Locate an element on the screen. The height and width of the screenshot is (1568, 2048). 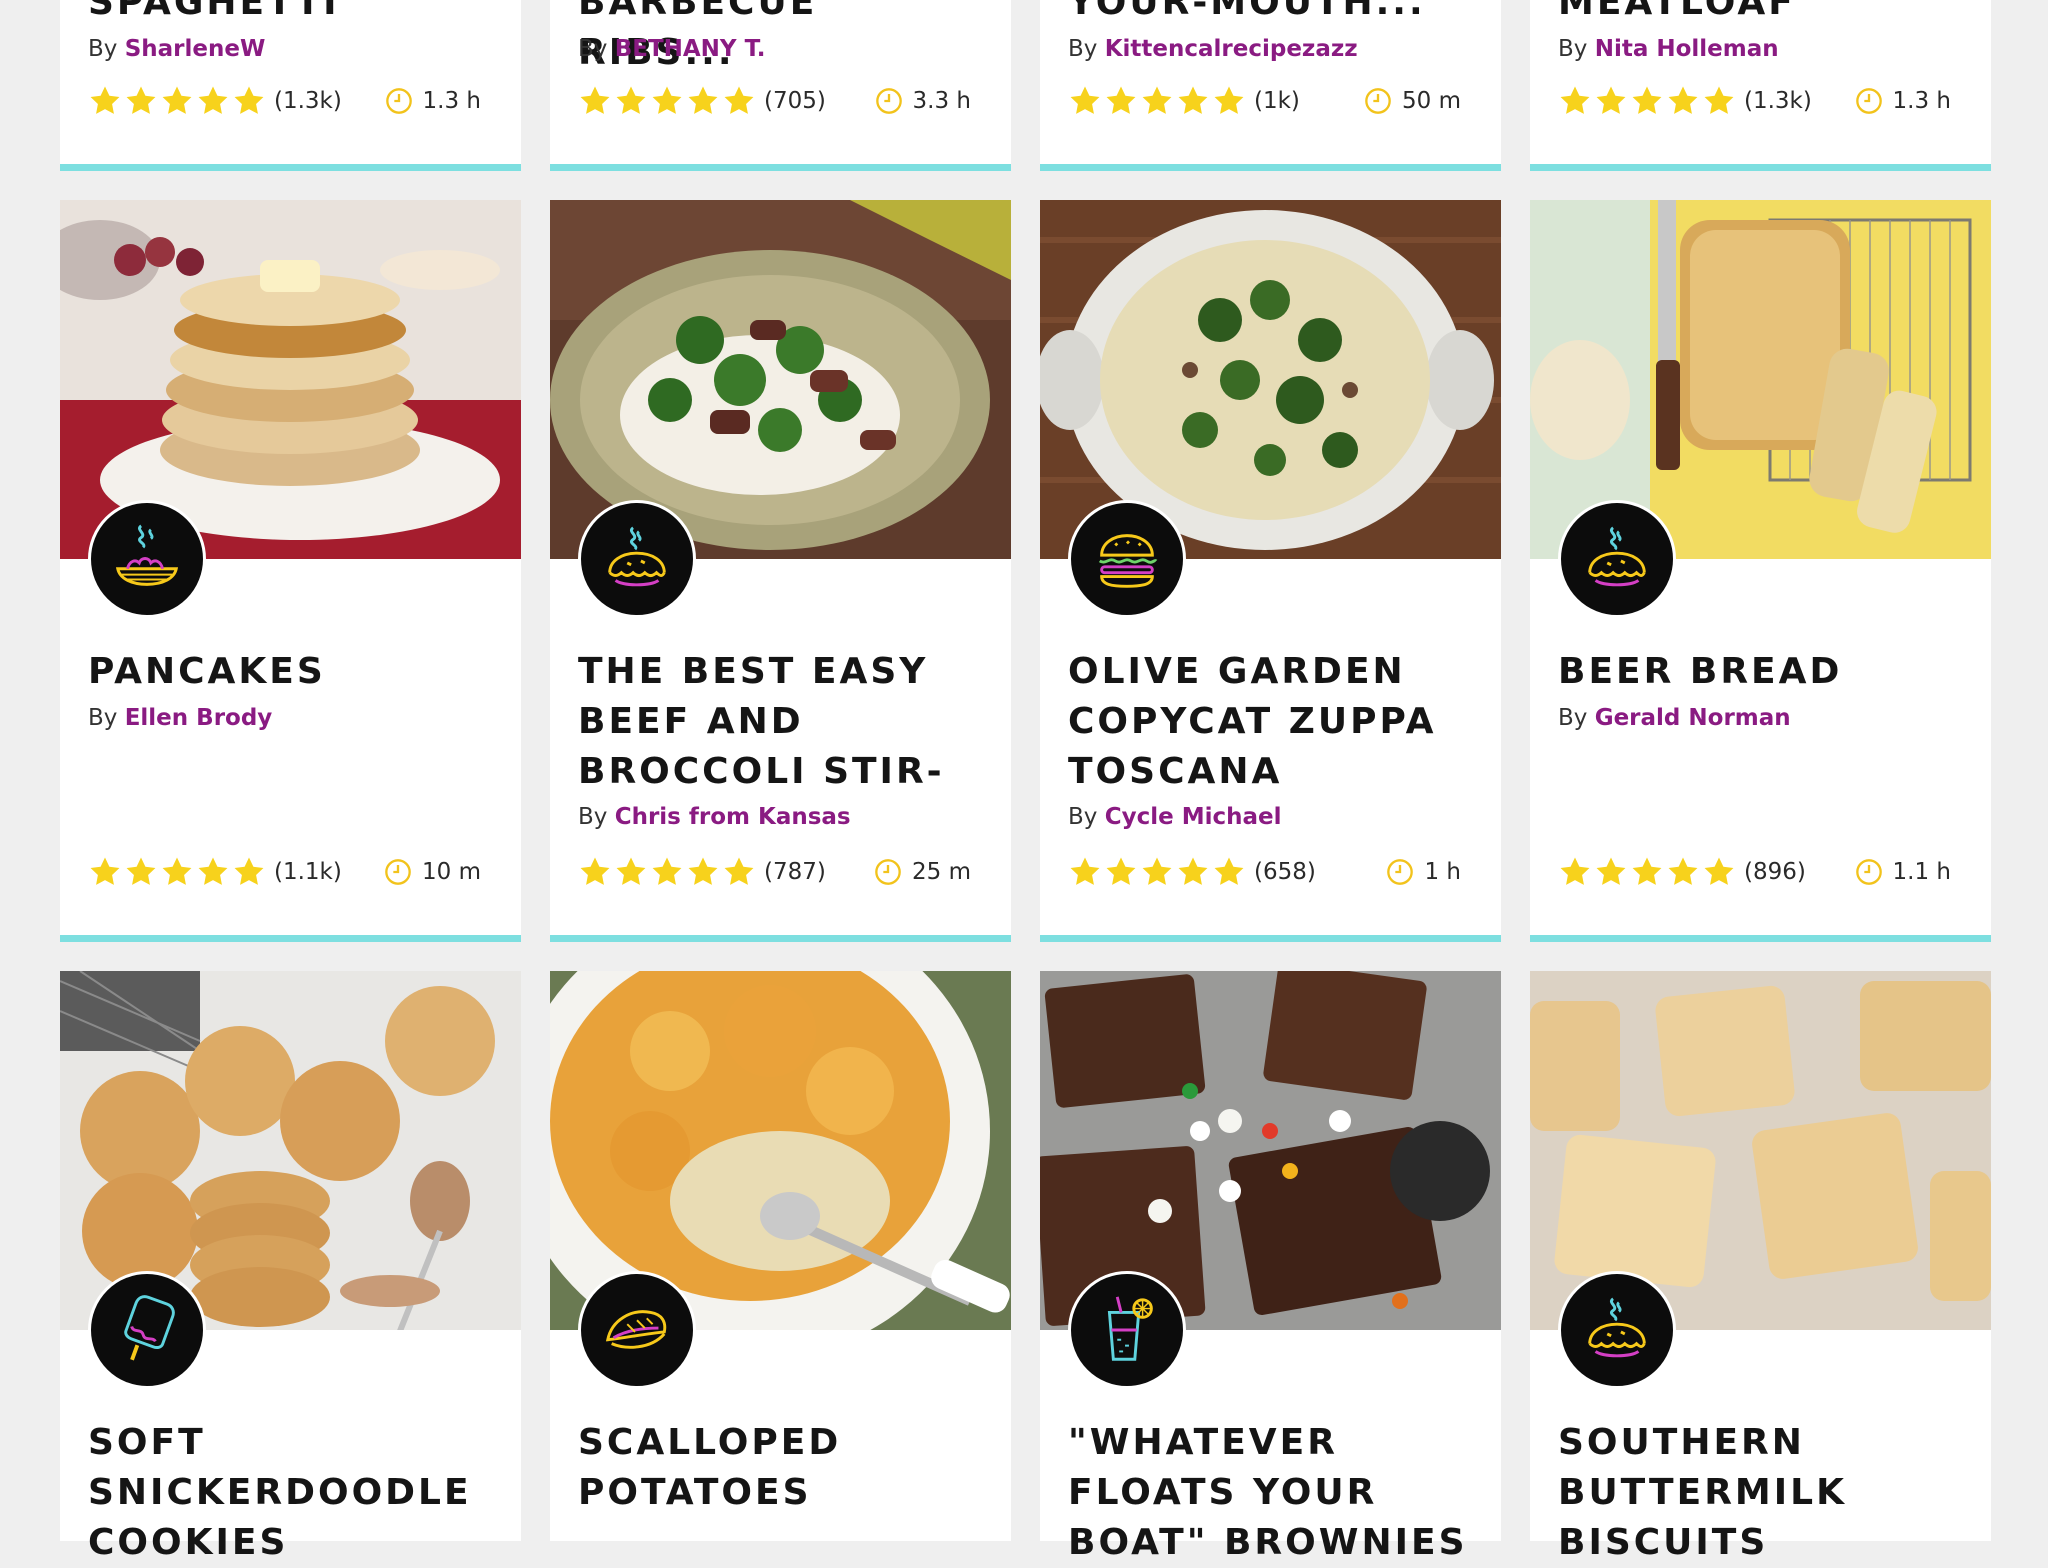
author-link: Ellen Brody is located at coordinates (199, 718).